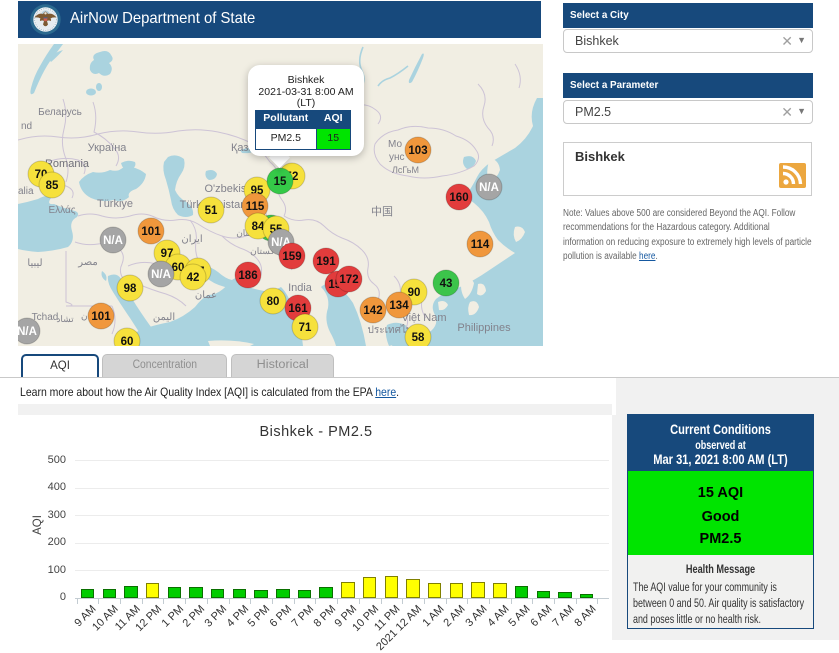 This screenshot has width=839, height=653. I want to click on svg-text: 60, so click(127, 341).